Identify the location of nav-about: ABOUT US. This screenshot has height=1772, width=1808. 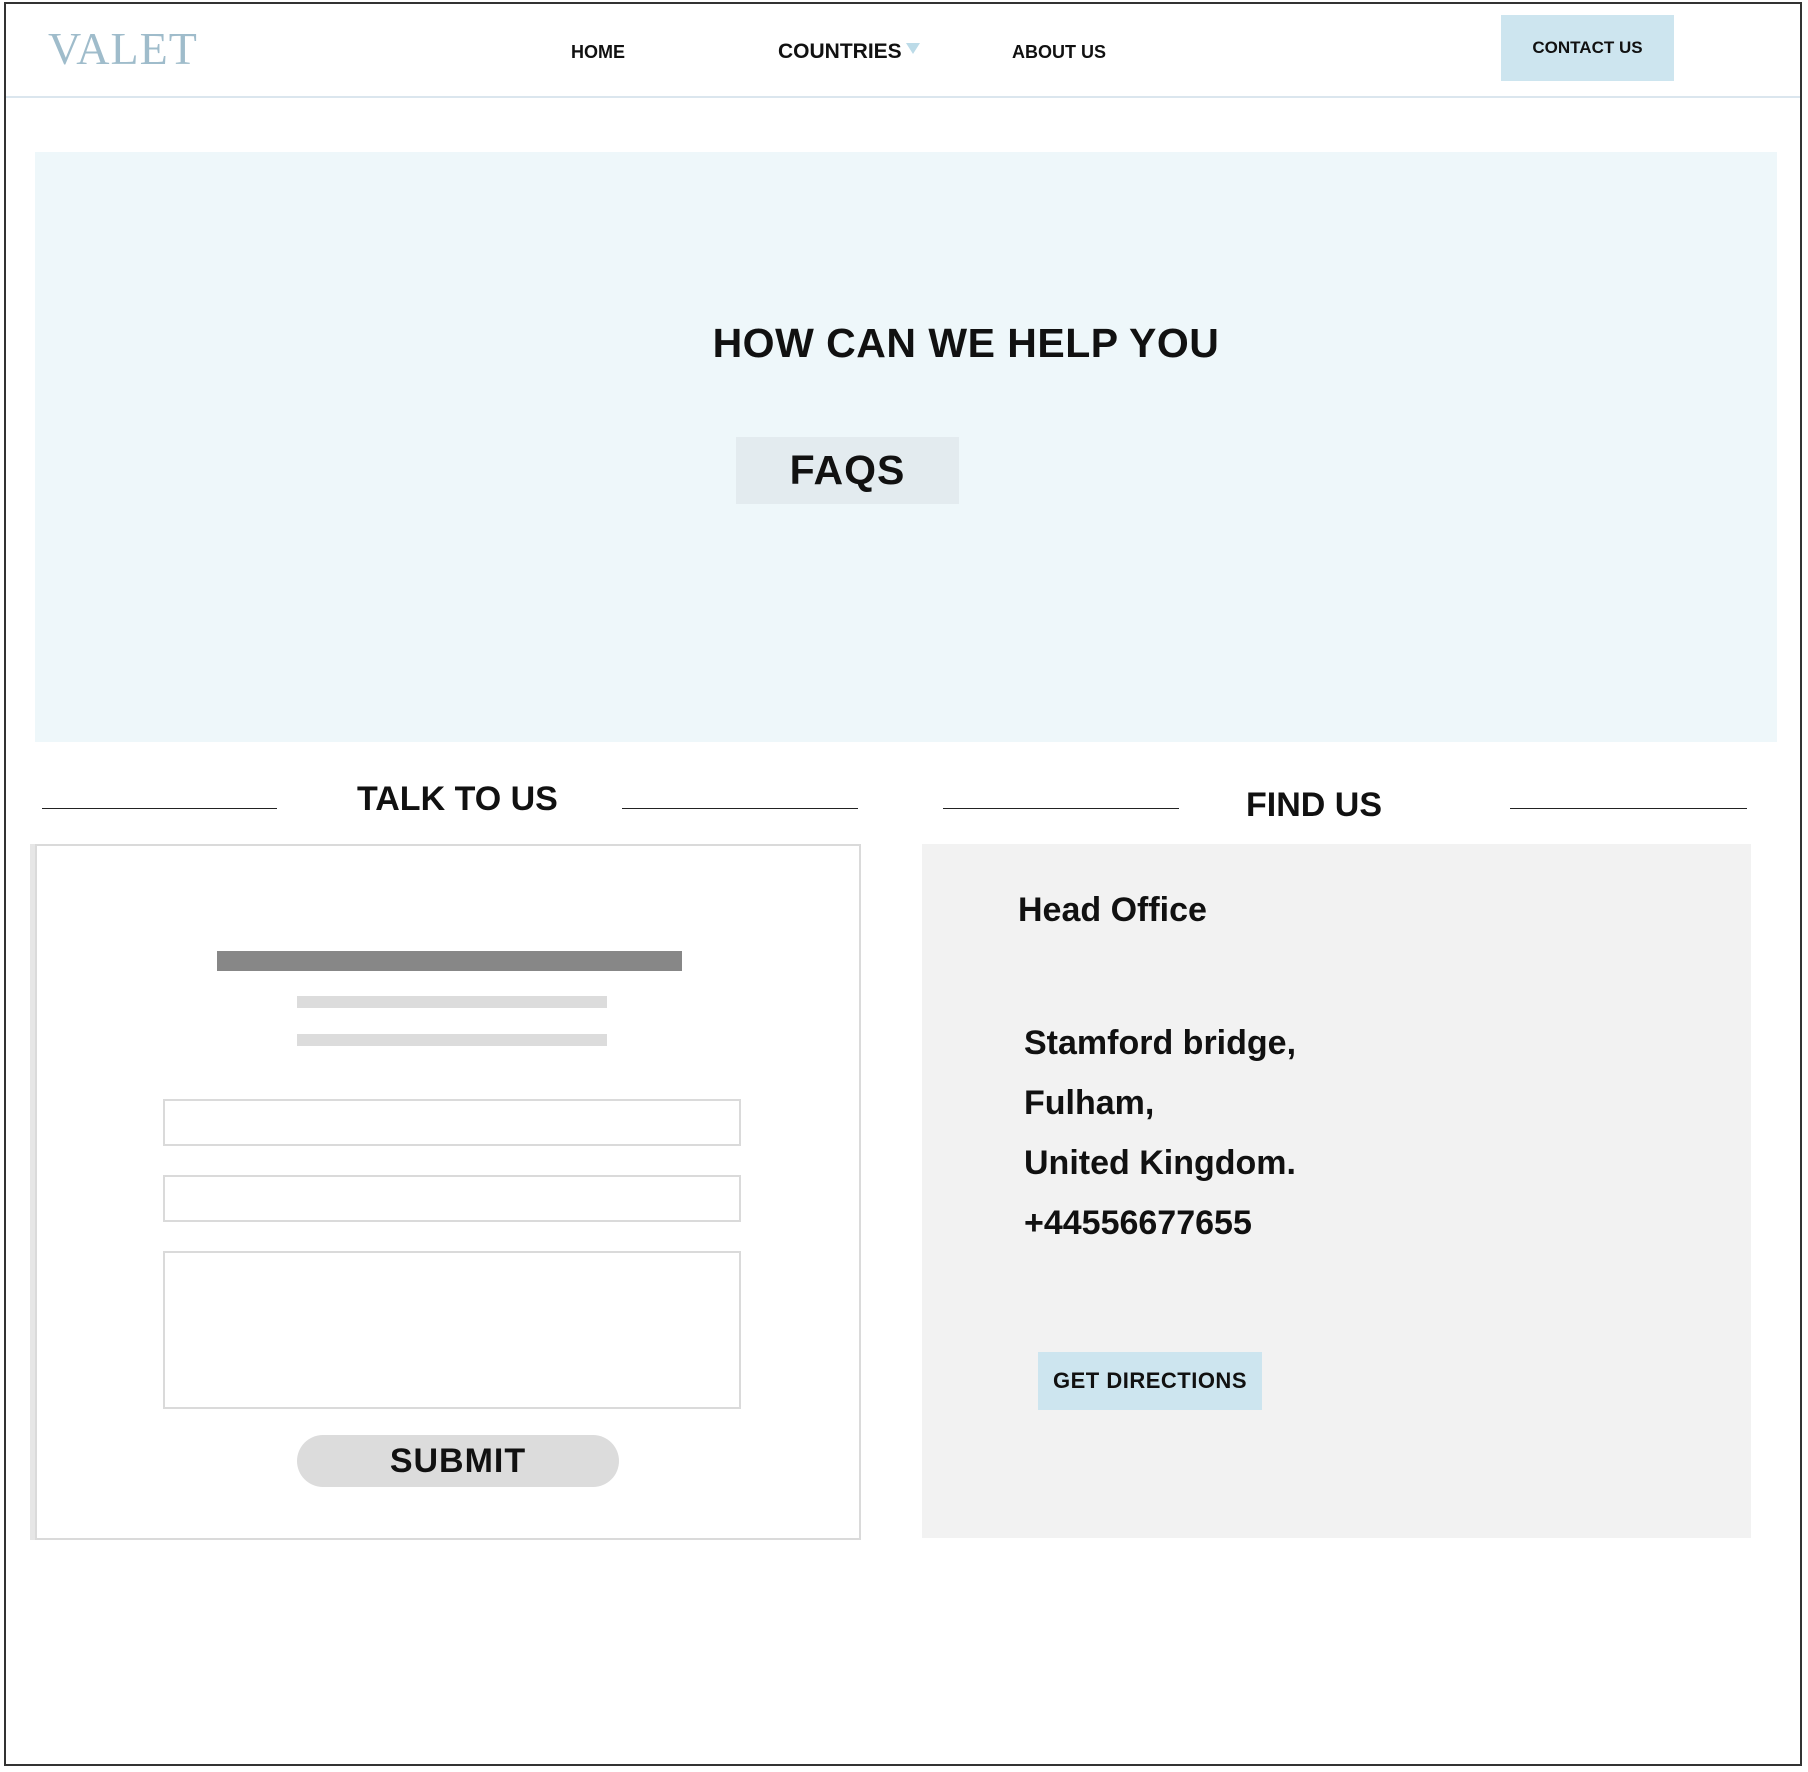
(1059, 52).